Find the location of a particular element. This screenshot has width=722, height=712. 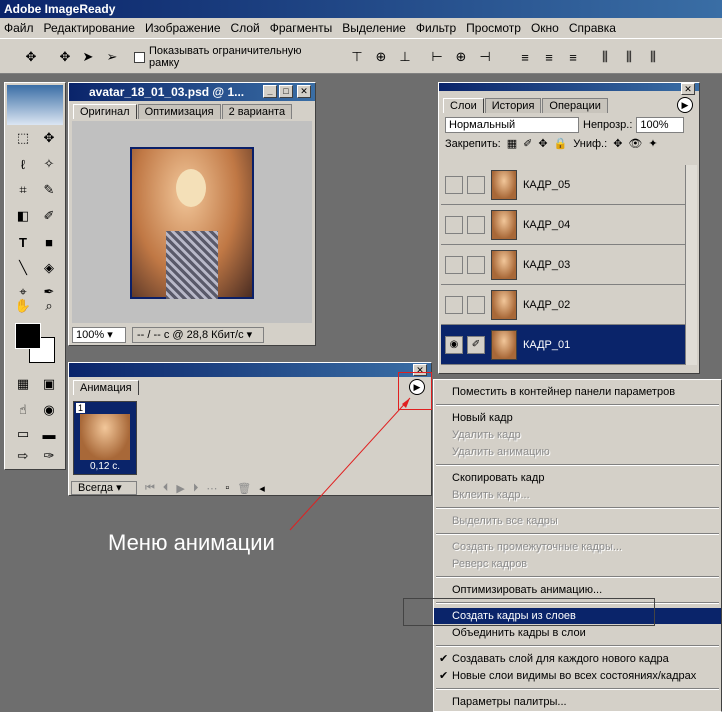

annotation-label: Меню анимации is located at coordinates (191, 542).